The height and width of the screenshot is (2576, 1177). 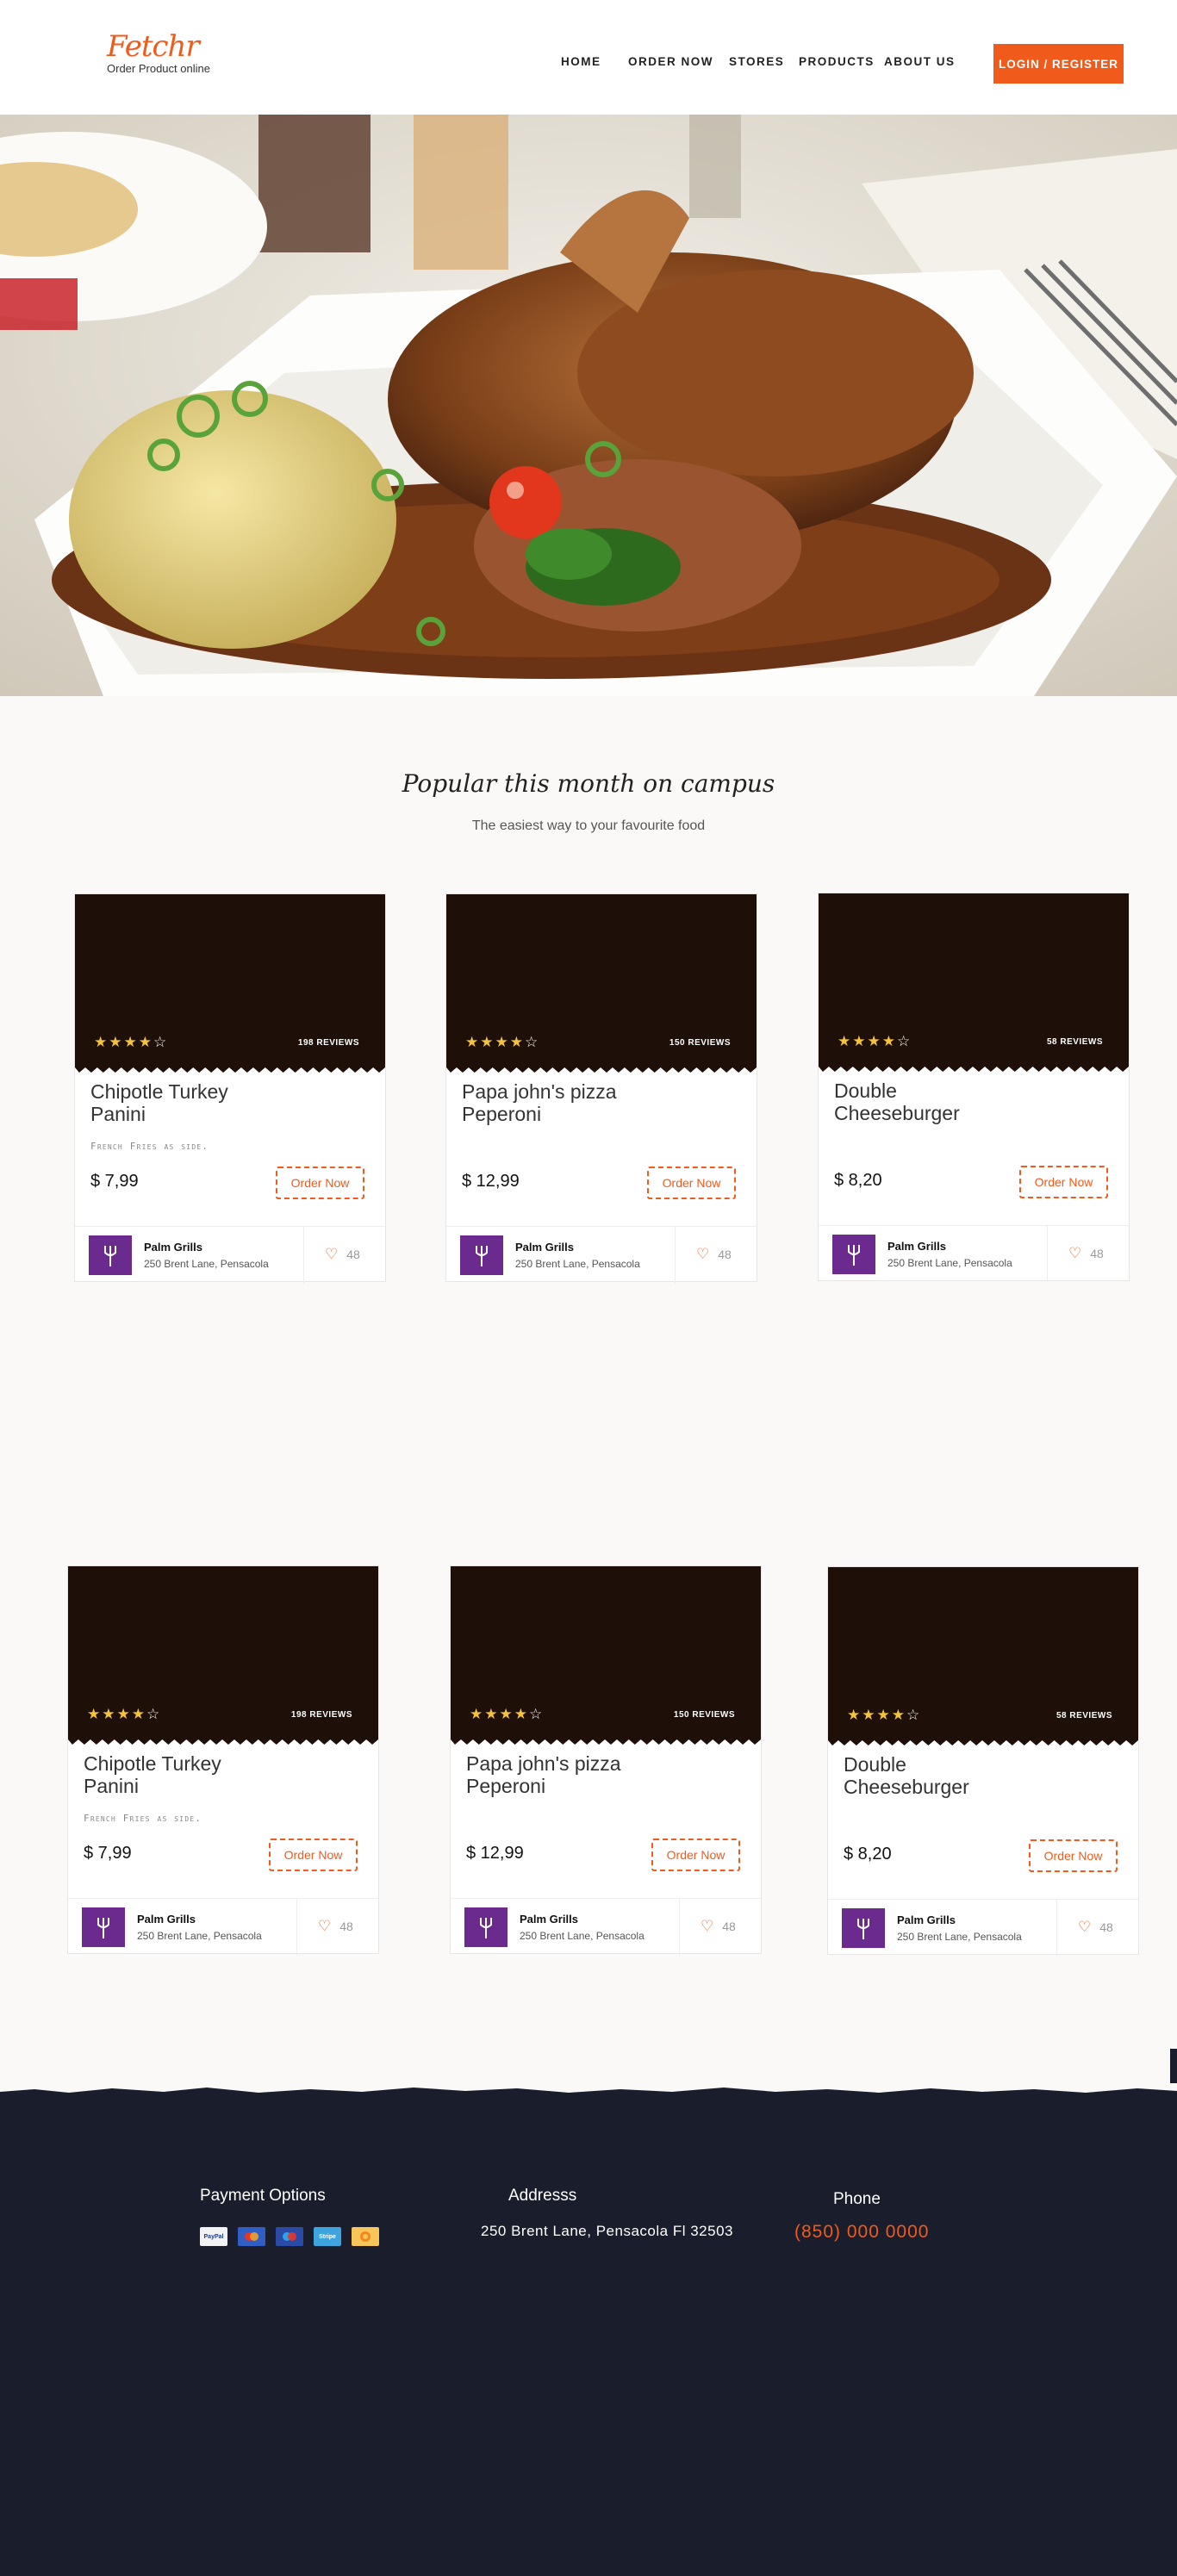 I want to click on nav-stores: STORES, so click(x=756, y=62).